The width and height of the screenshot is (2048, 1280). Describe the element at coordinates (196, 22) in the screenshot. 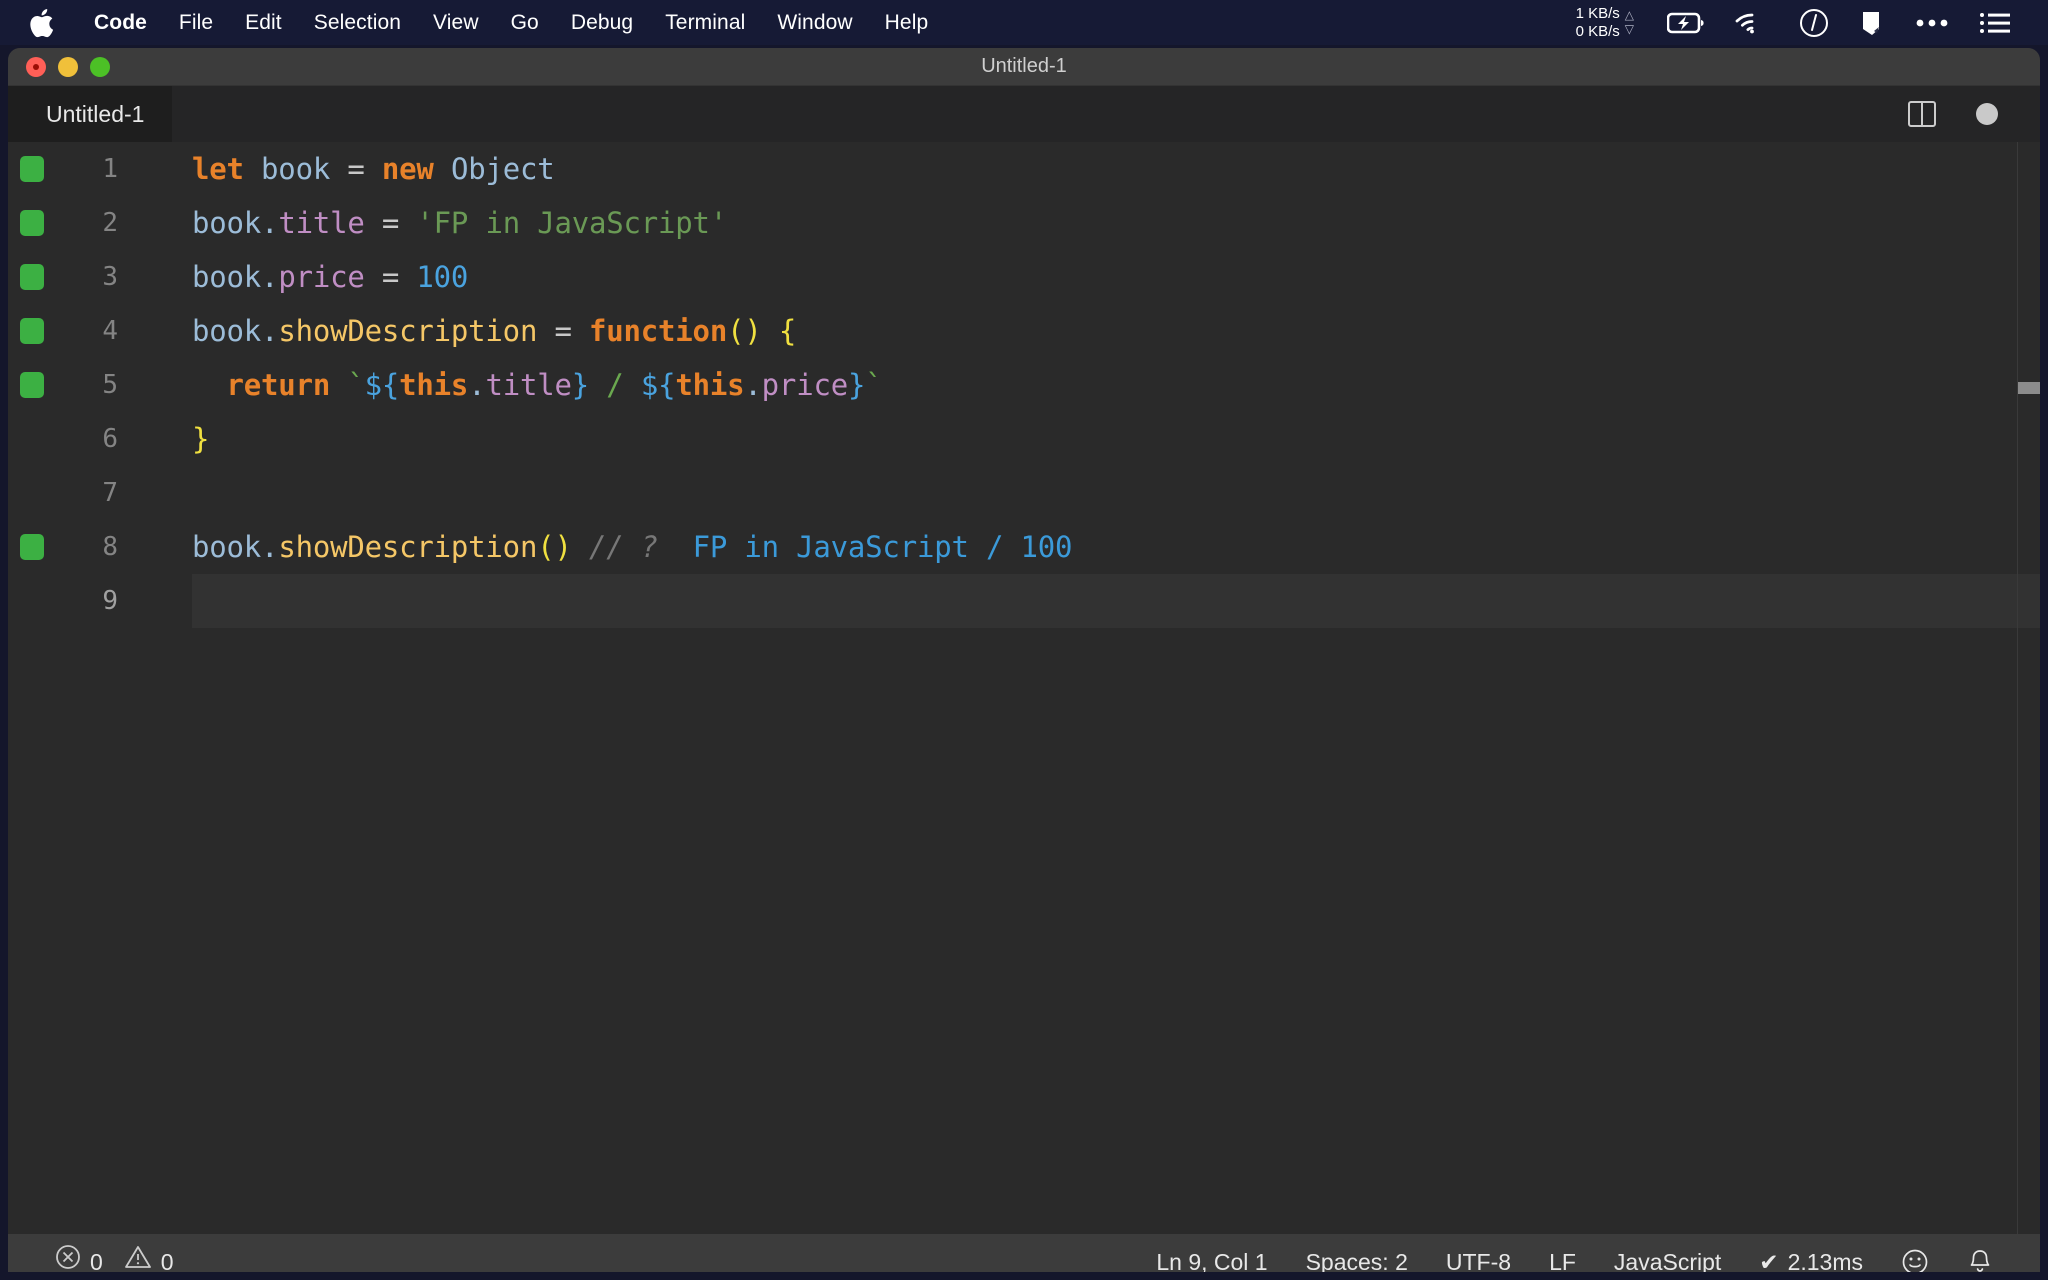

I see `menu-item-file: File` at that location.